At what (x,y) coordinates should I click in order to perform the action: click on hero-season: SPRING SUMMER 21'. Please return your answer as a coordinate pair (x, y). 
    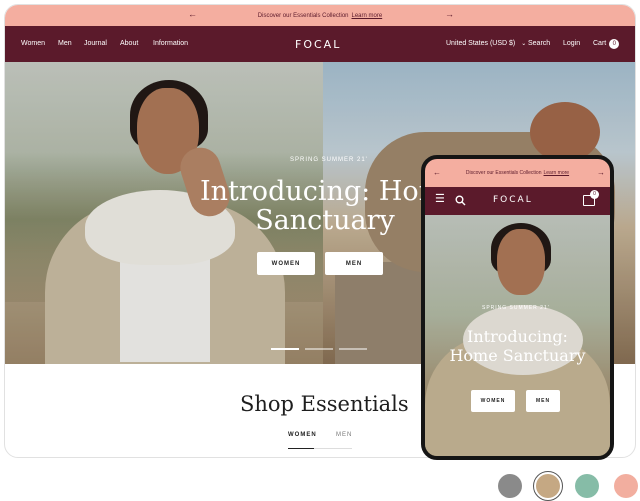
    Looking at the image, I should click on (329, 160).